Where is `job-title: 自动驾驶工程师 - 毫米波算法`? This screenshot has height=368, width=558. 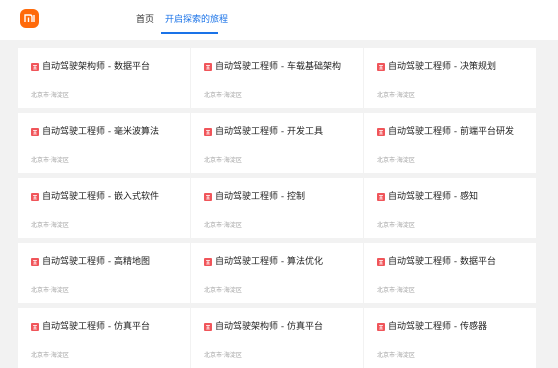
job-title: 自动驾驶工程师 - 毫米波算法 is located at coordinates (104, 132).